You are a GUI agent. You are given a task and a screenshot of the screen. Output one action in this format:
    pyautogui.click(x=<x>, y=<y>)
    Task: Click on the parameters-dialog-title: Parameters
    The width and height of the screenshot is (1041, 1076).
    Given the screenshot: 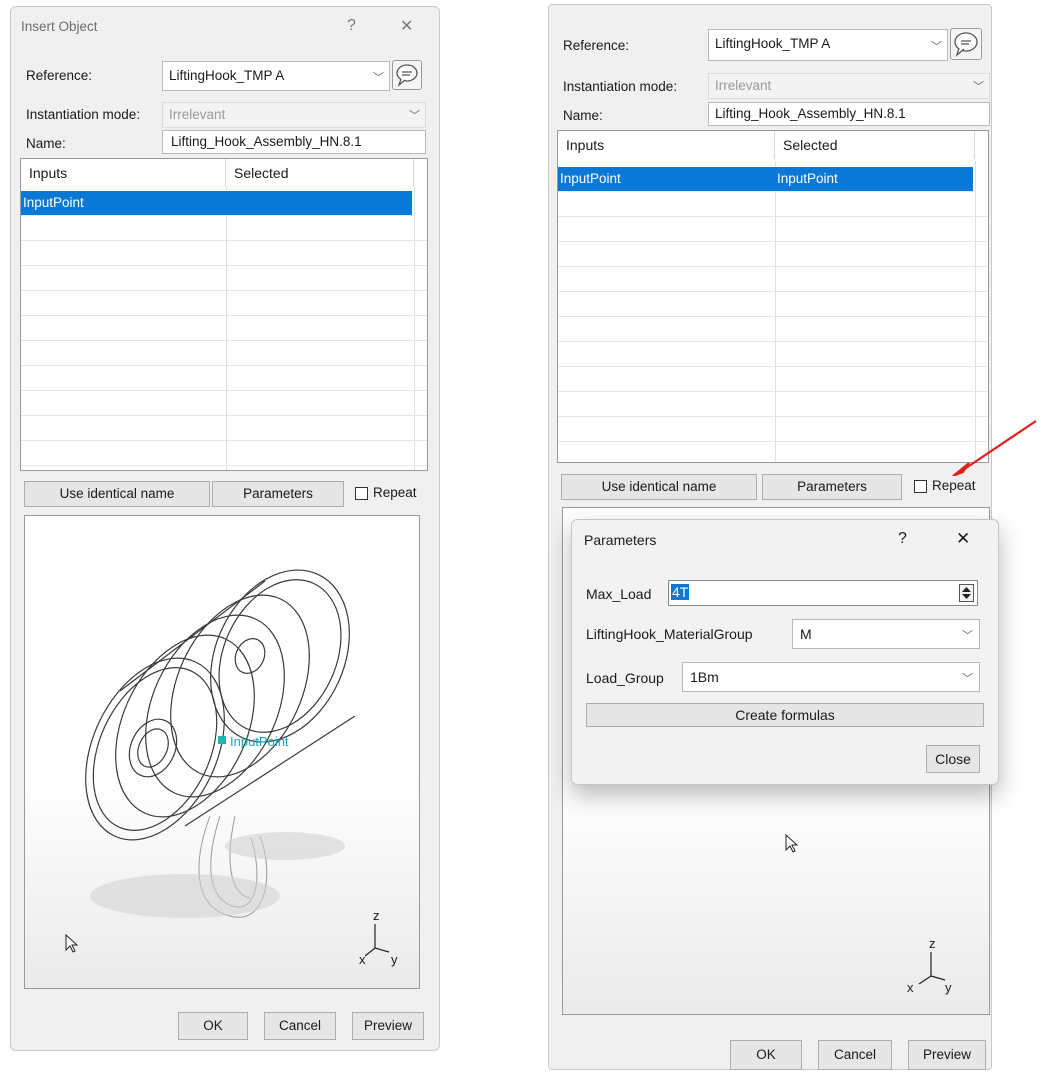 What is the action you would take?
    pyautogui.click(x=620, y=540)
    